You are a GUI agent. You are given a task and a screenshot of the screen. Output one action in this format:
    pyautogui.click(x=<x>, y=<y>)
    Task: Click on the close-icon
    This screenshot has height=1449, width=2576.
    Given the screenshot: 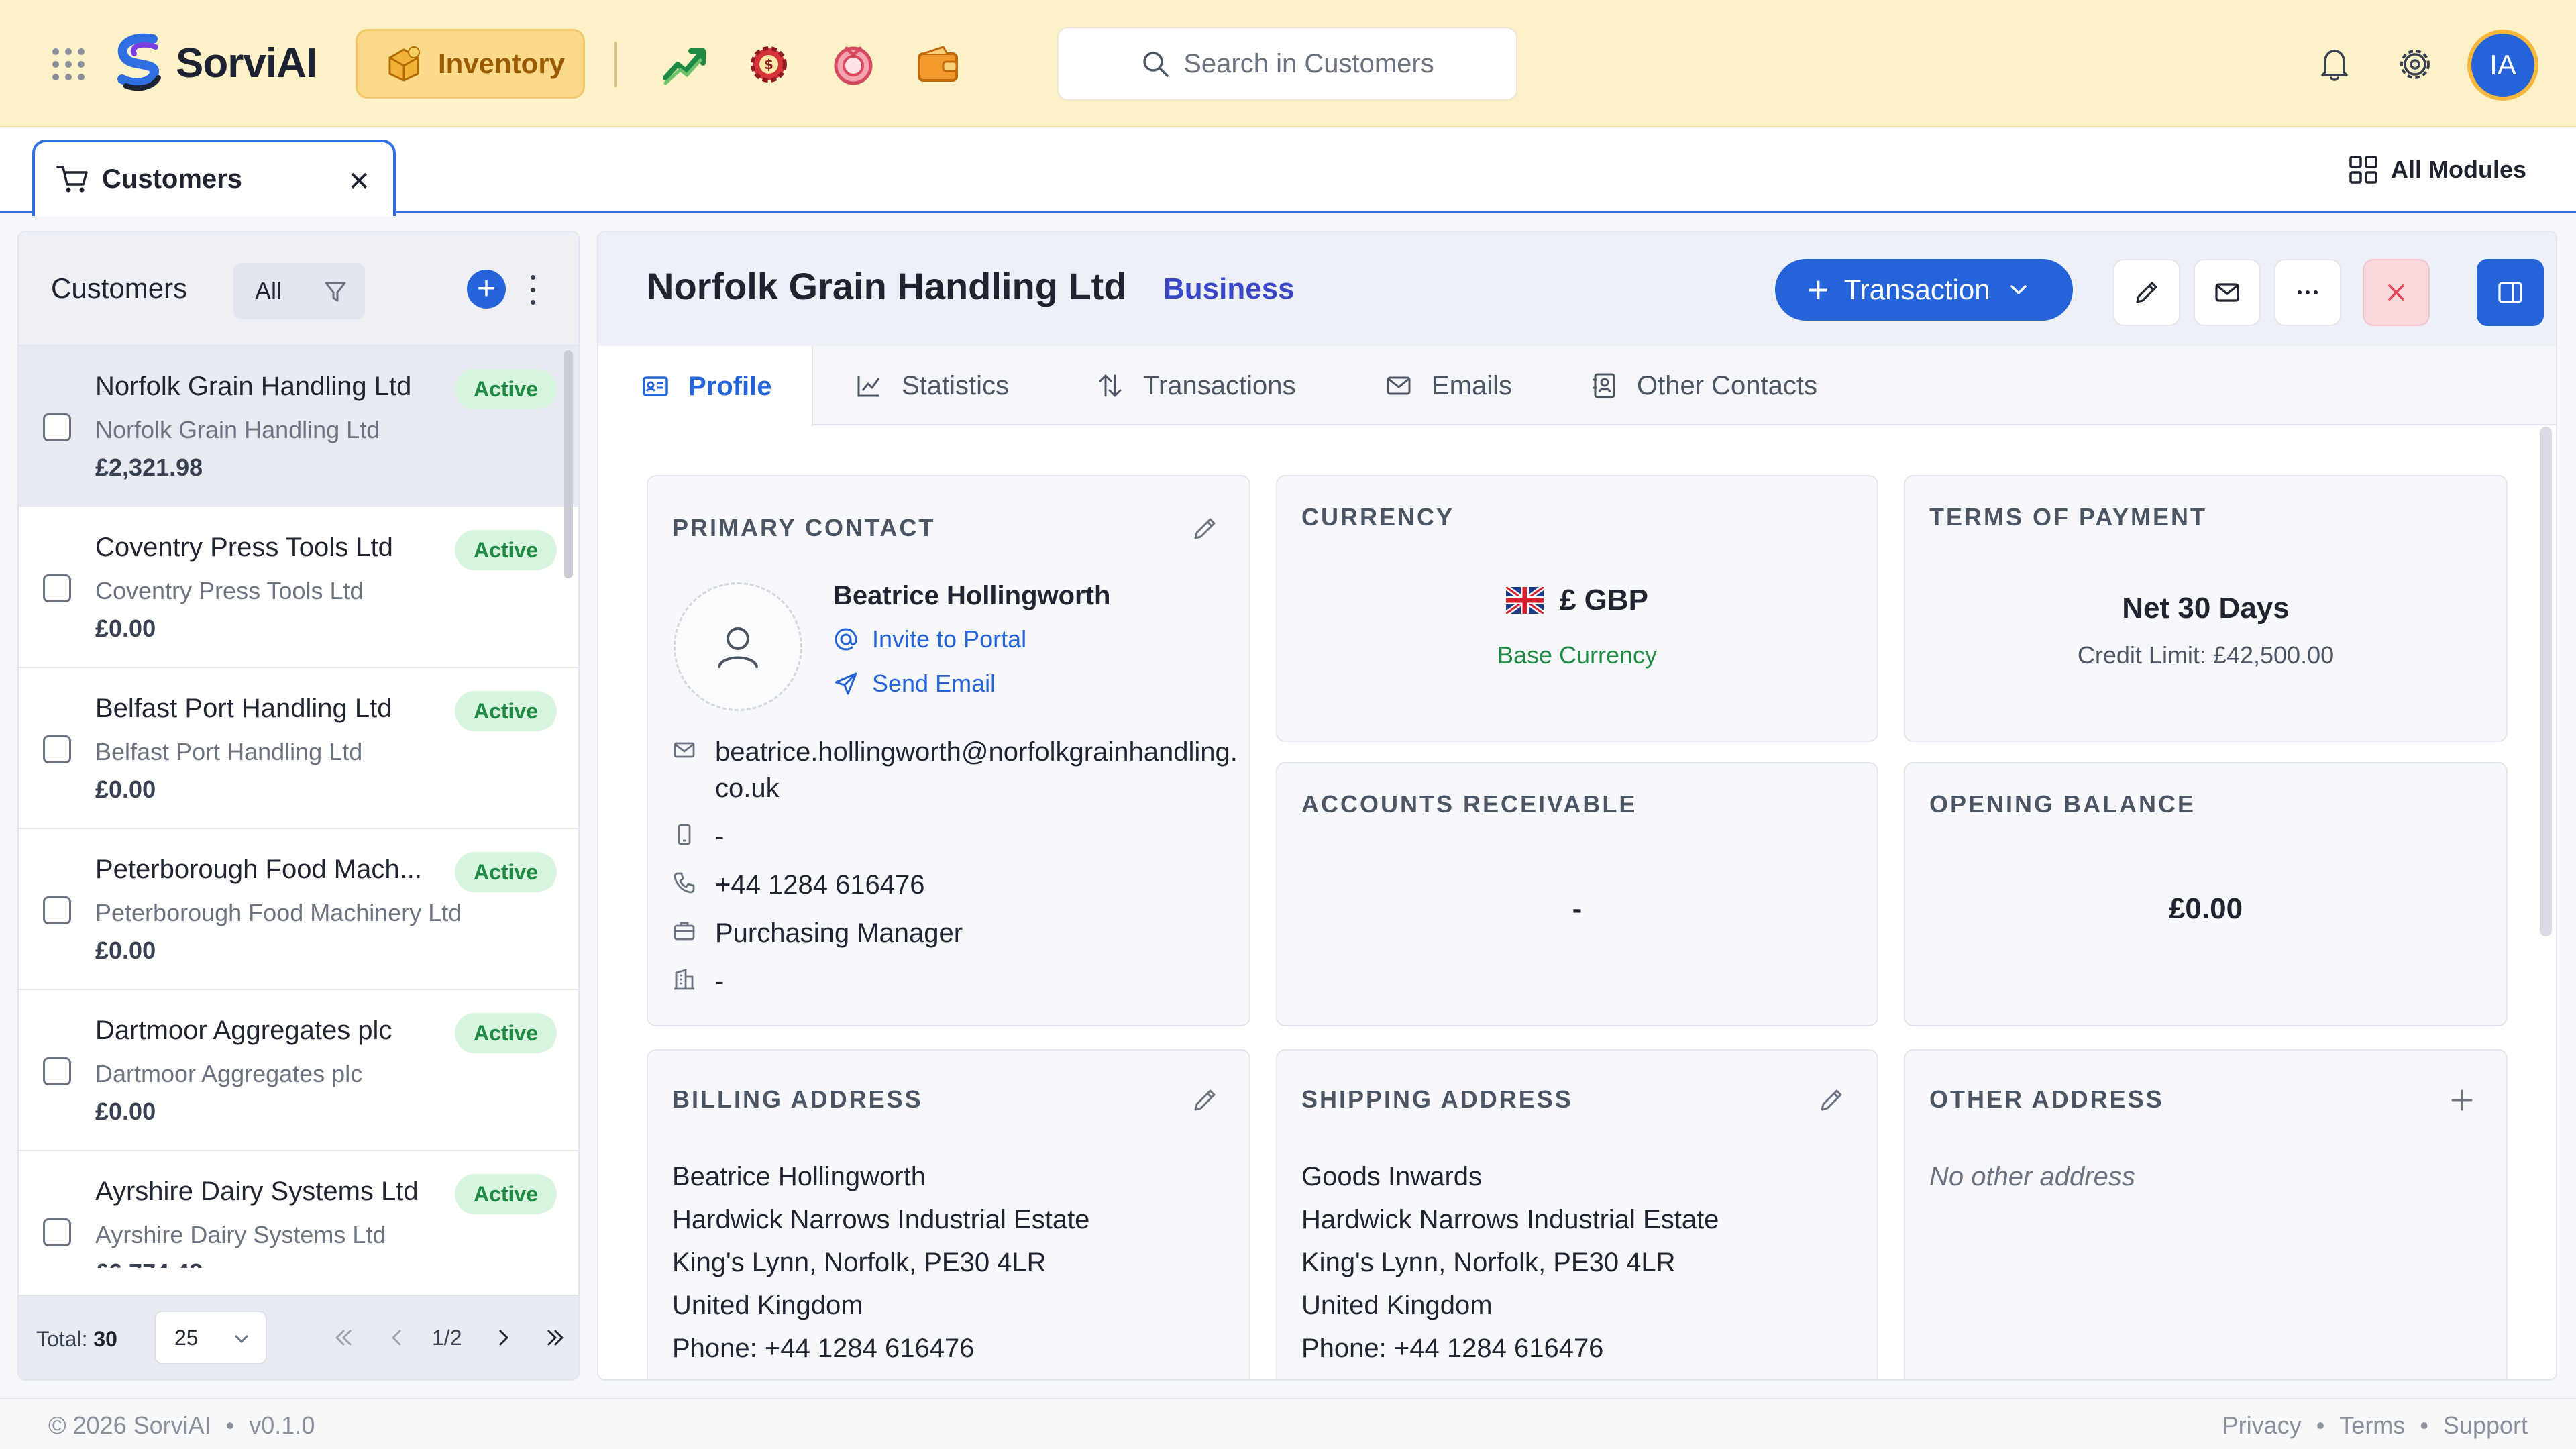 What is the action you would take?
    pyautogui.click(x=2396, y=292)
    